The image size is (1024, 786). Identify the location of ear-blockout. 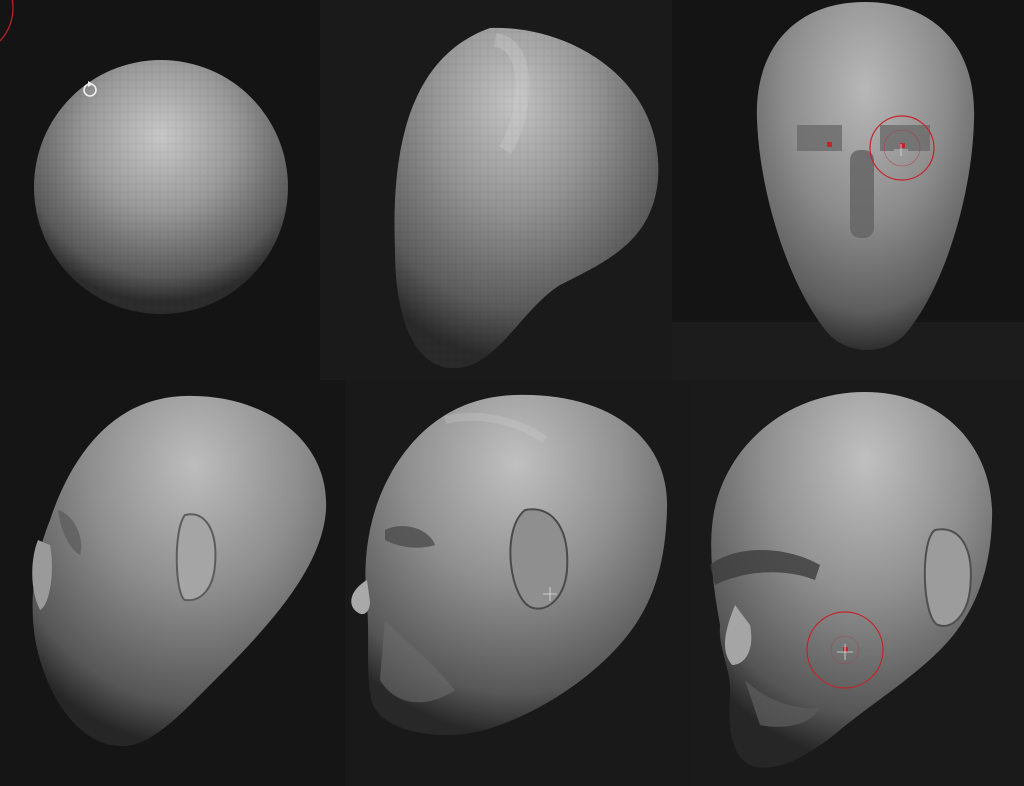
(196, 557).